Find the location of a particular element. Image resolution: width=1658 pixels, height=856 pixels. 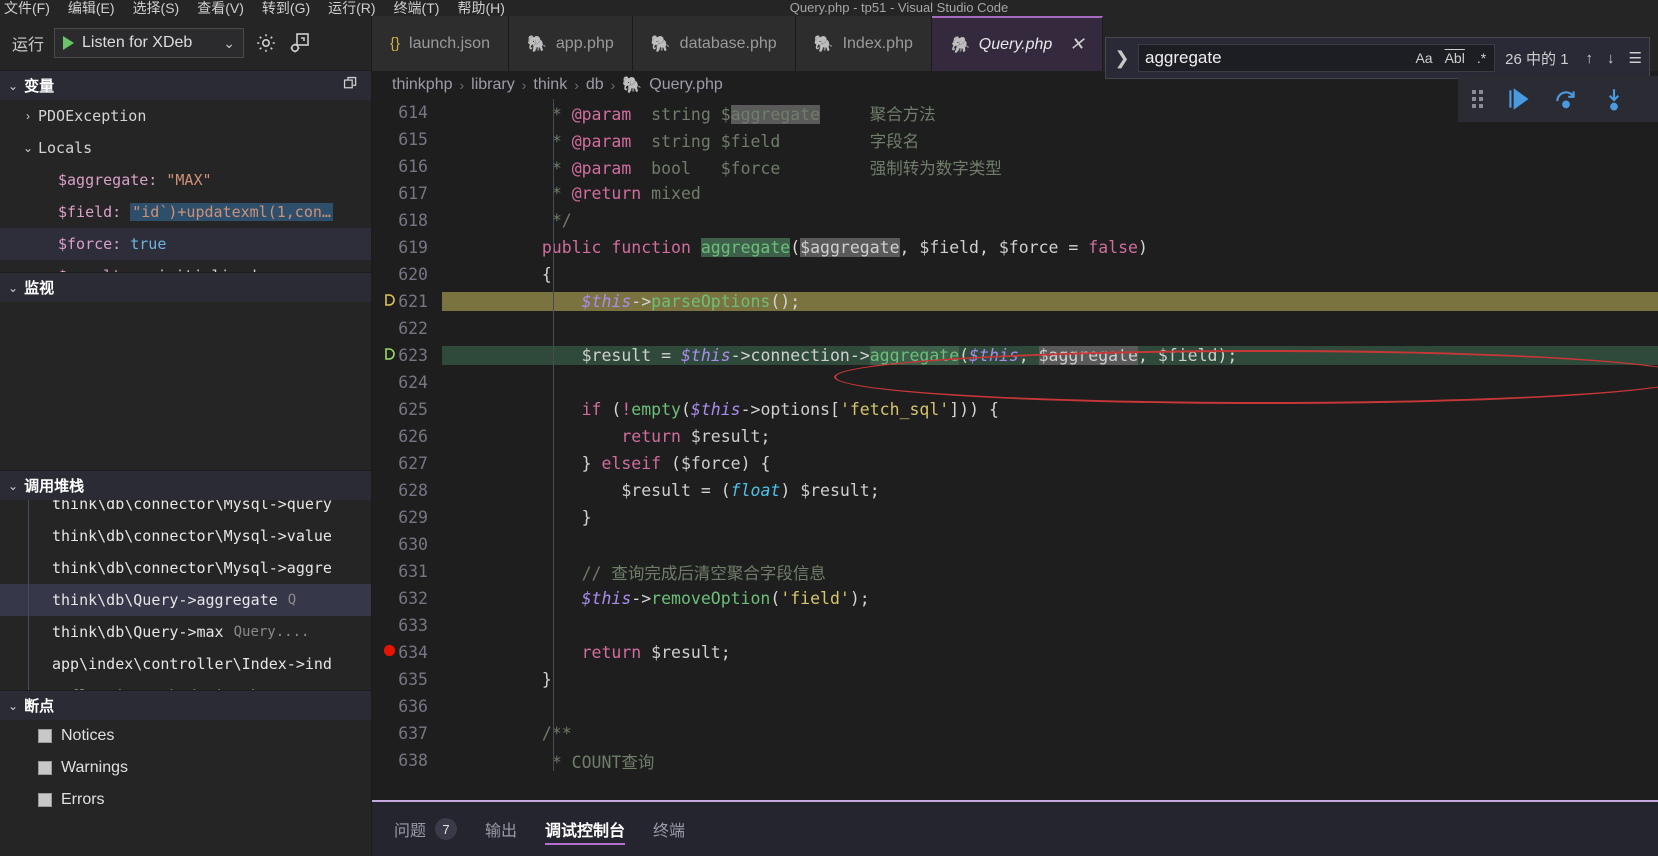

chevron-right-icon: › is located at coordinates (28, 116).